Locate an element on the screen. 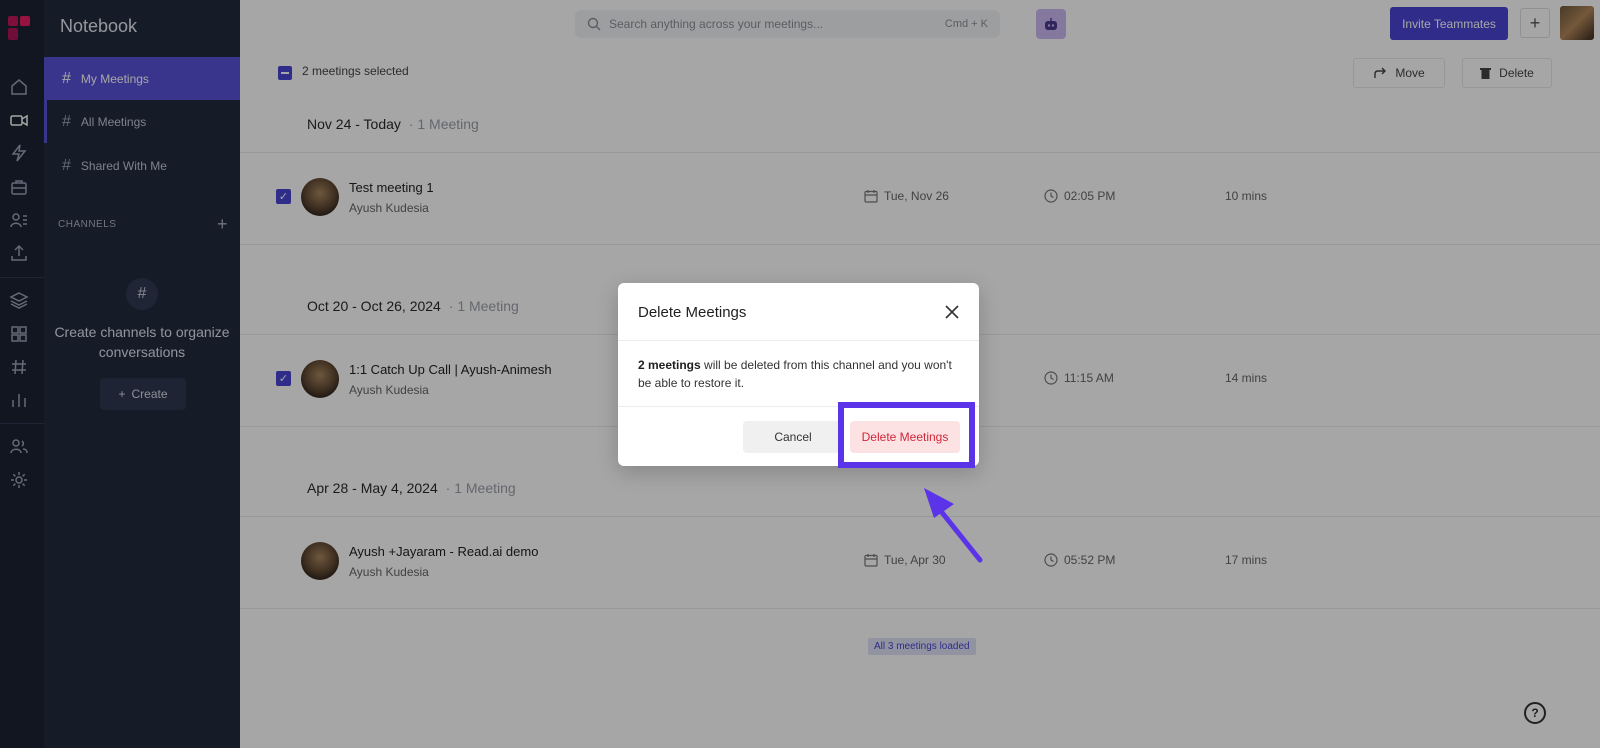 The width and height of the screenshot is (1600, 748). cancel-button: Cancel is located at coordinates (793, 437).